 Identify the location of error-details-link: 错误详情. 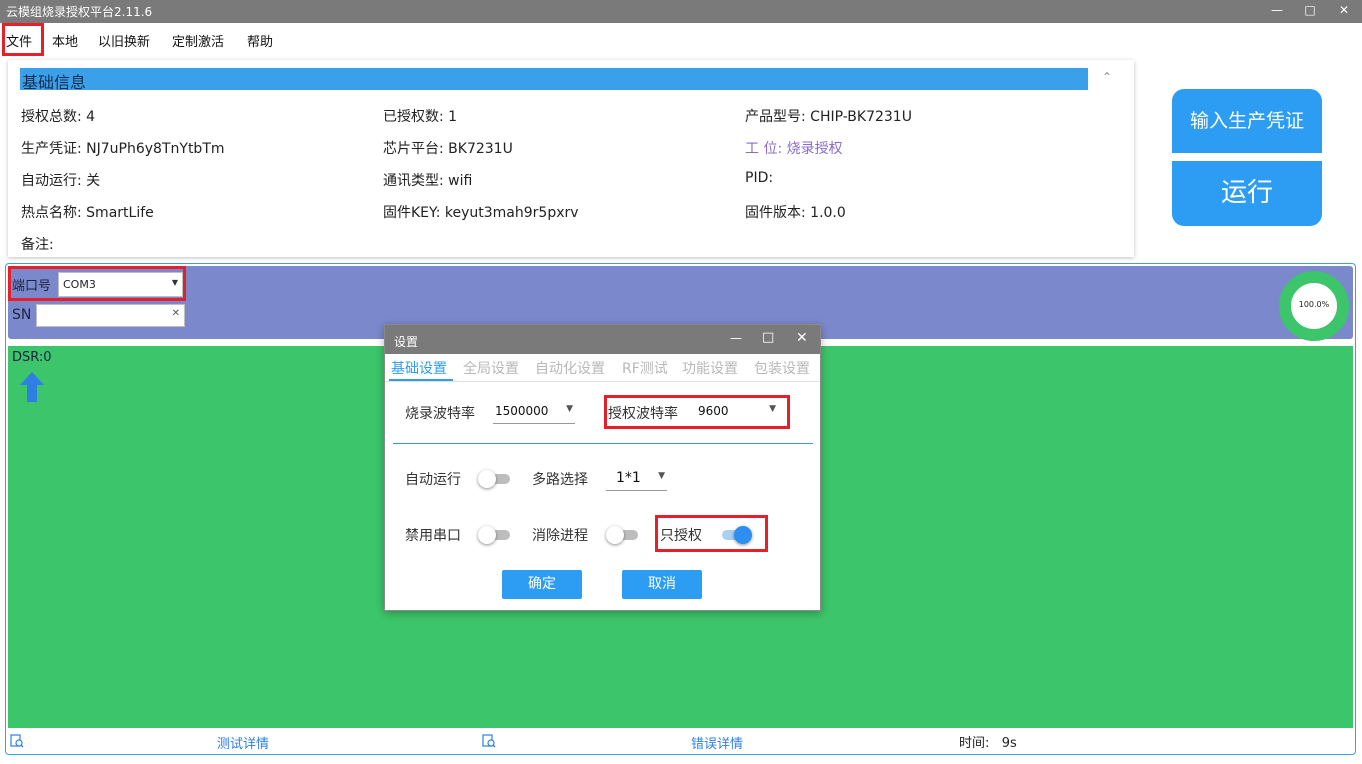
(717, 742).